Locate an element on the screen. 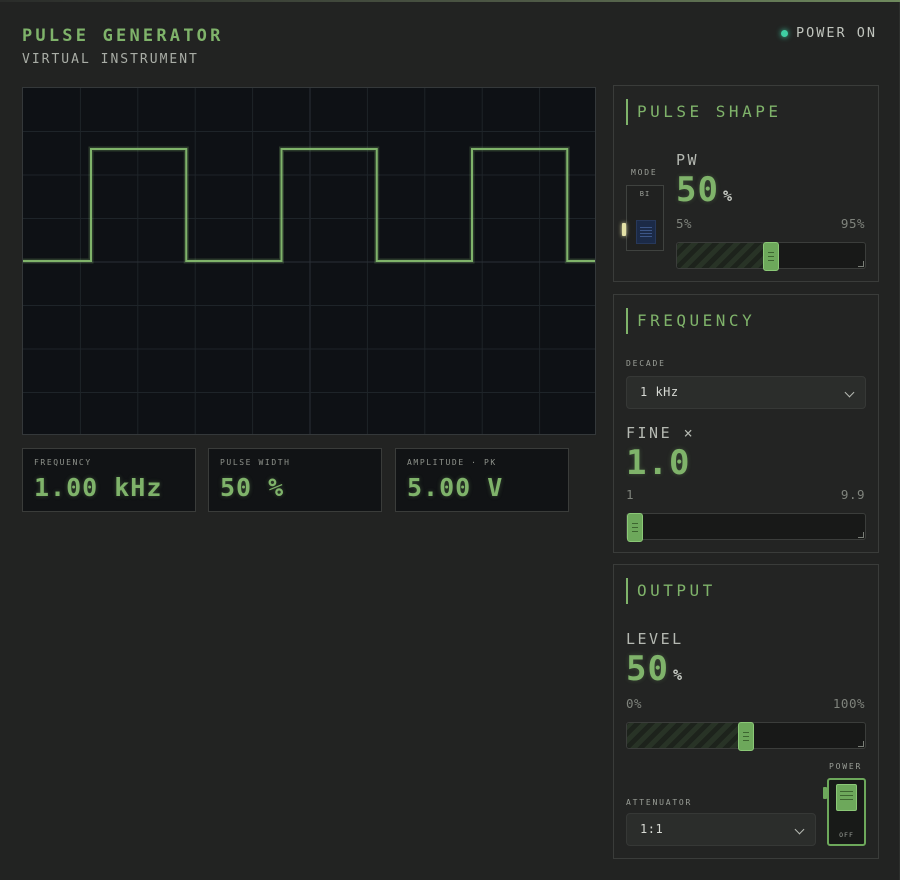 Image resolution: width=900 pixels, height=880 pixels. pulse-width-readout-label: PULSE WIDTH is located at coordinates (255, 462).